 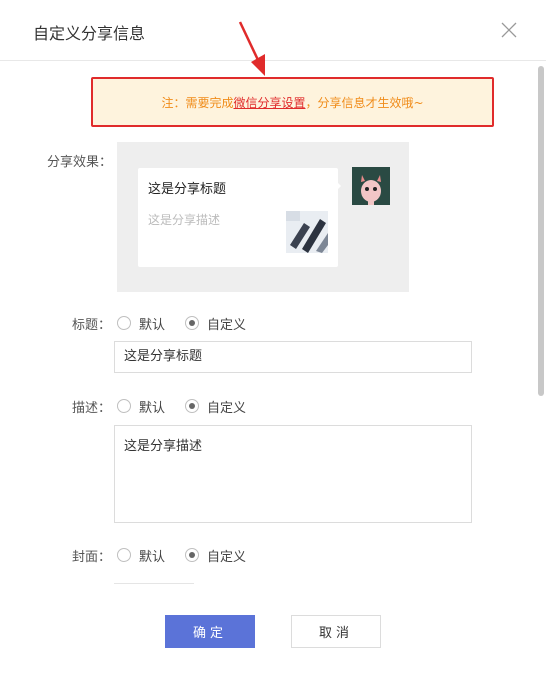 What do you see at coordinates (226, 555) in the screenshot?
I see `cover-custom-option: 自定义` at bounding box center [226, 555].